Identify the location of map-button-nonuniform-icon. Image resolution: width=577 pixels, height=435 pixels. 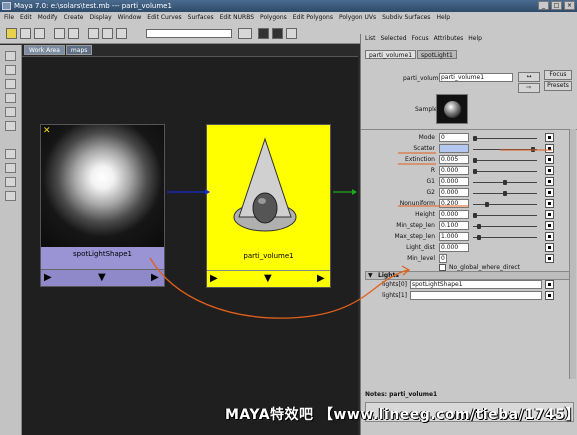
(549, 203).